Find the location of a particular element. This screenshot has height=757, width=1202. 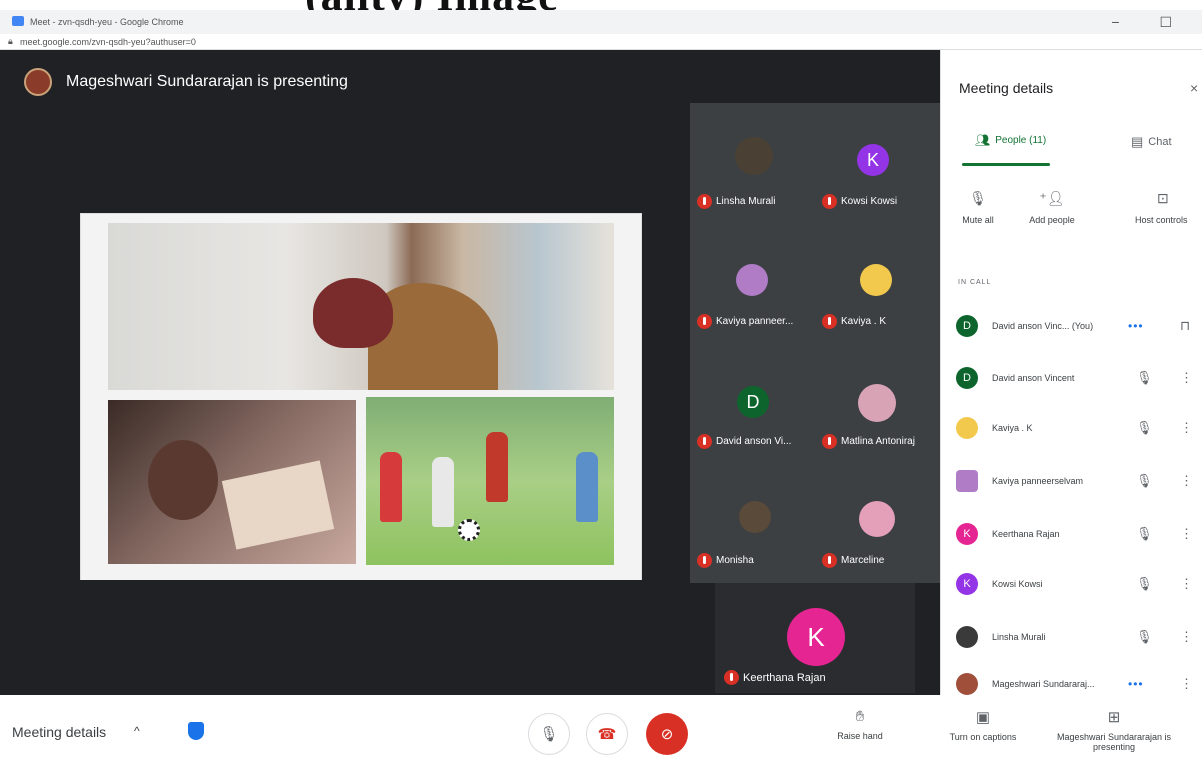

camera-button: ⊘ is located at coordinates (667, 734).